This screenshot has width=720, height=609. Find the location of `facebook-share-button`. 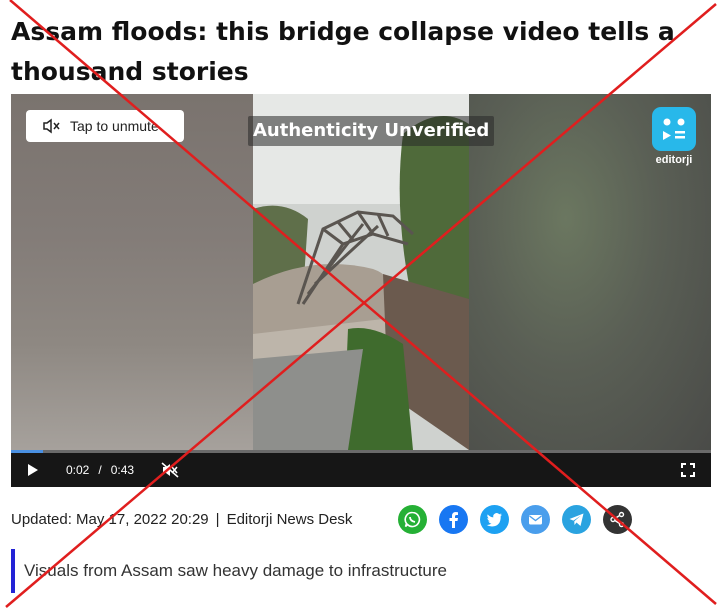

facebook-share-button is located at coordinates (453, 519).